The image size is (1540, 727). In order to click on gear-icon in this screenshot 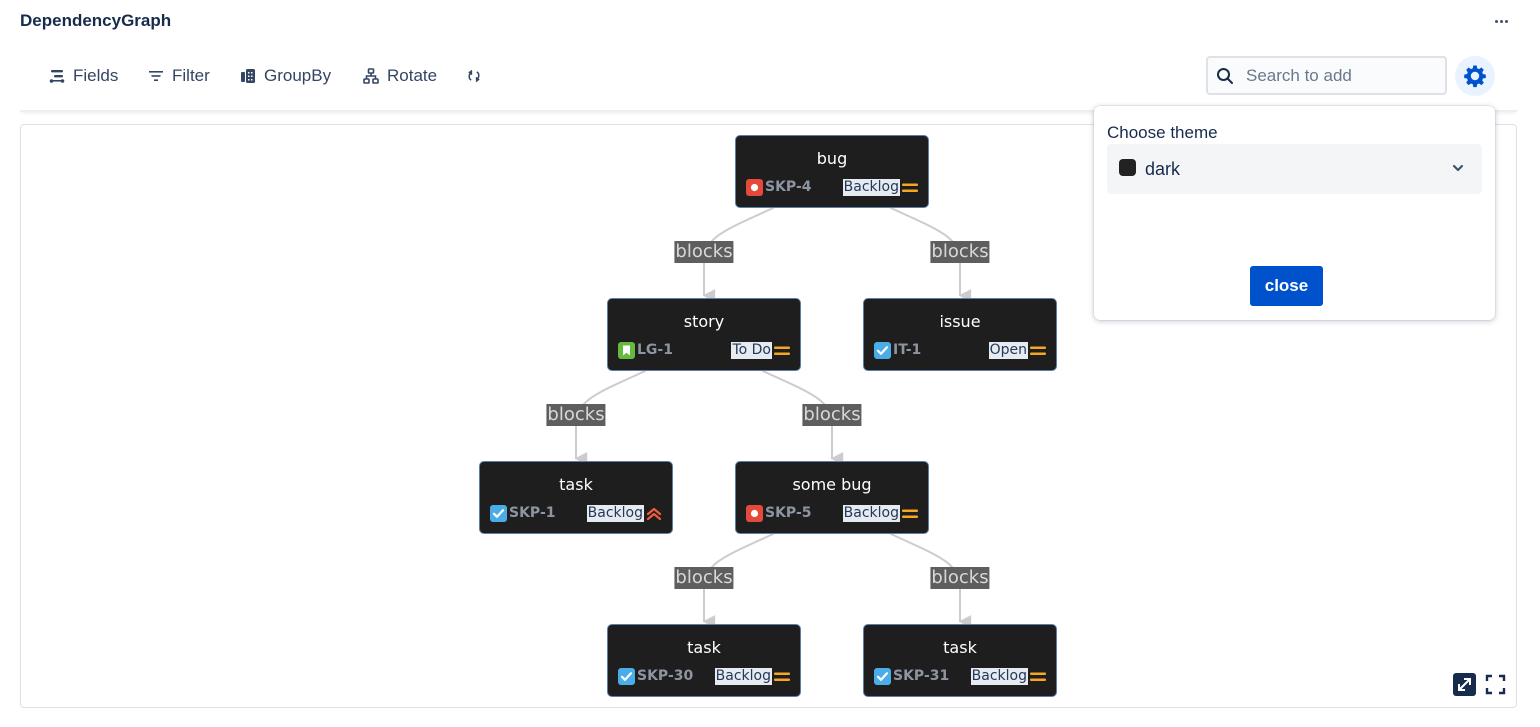, I will do `click(1475, 76)`.